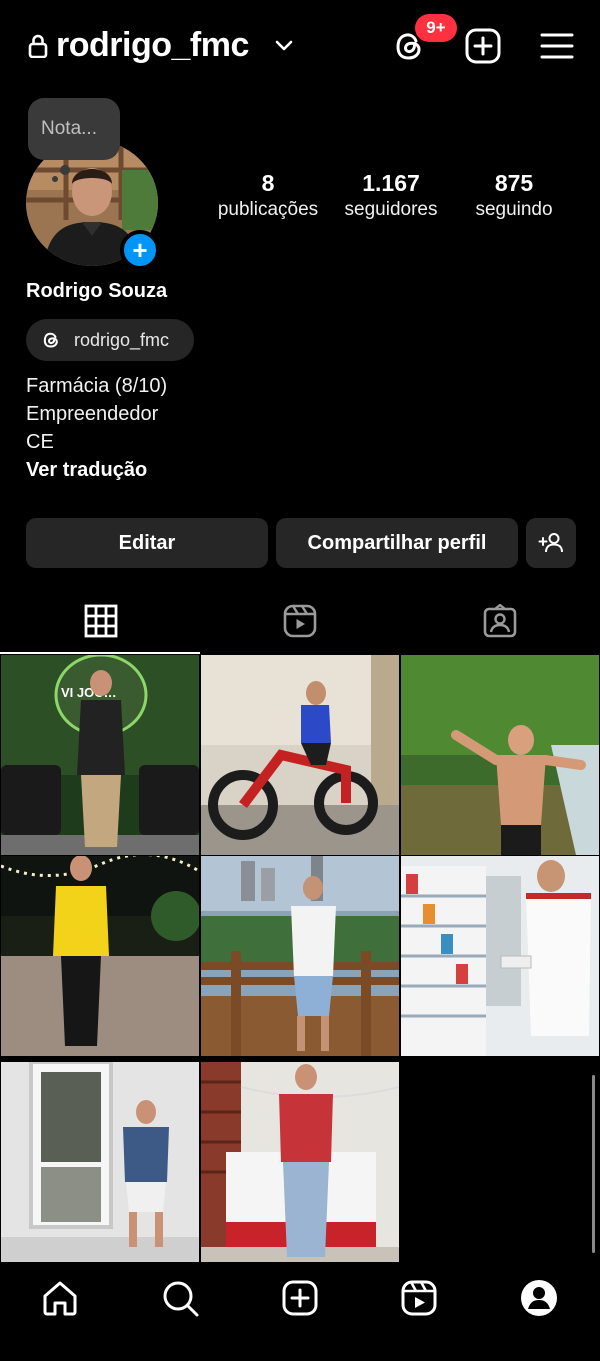 This screenshot has width=600, height=1361. Describe the element at coordinates (514, 183) in the screenshot. I see `stat-following-value: 875` at that location.